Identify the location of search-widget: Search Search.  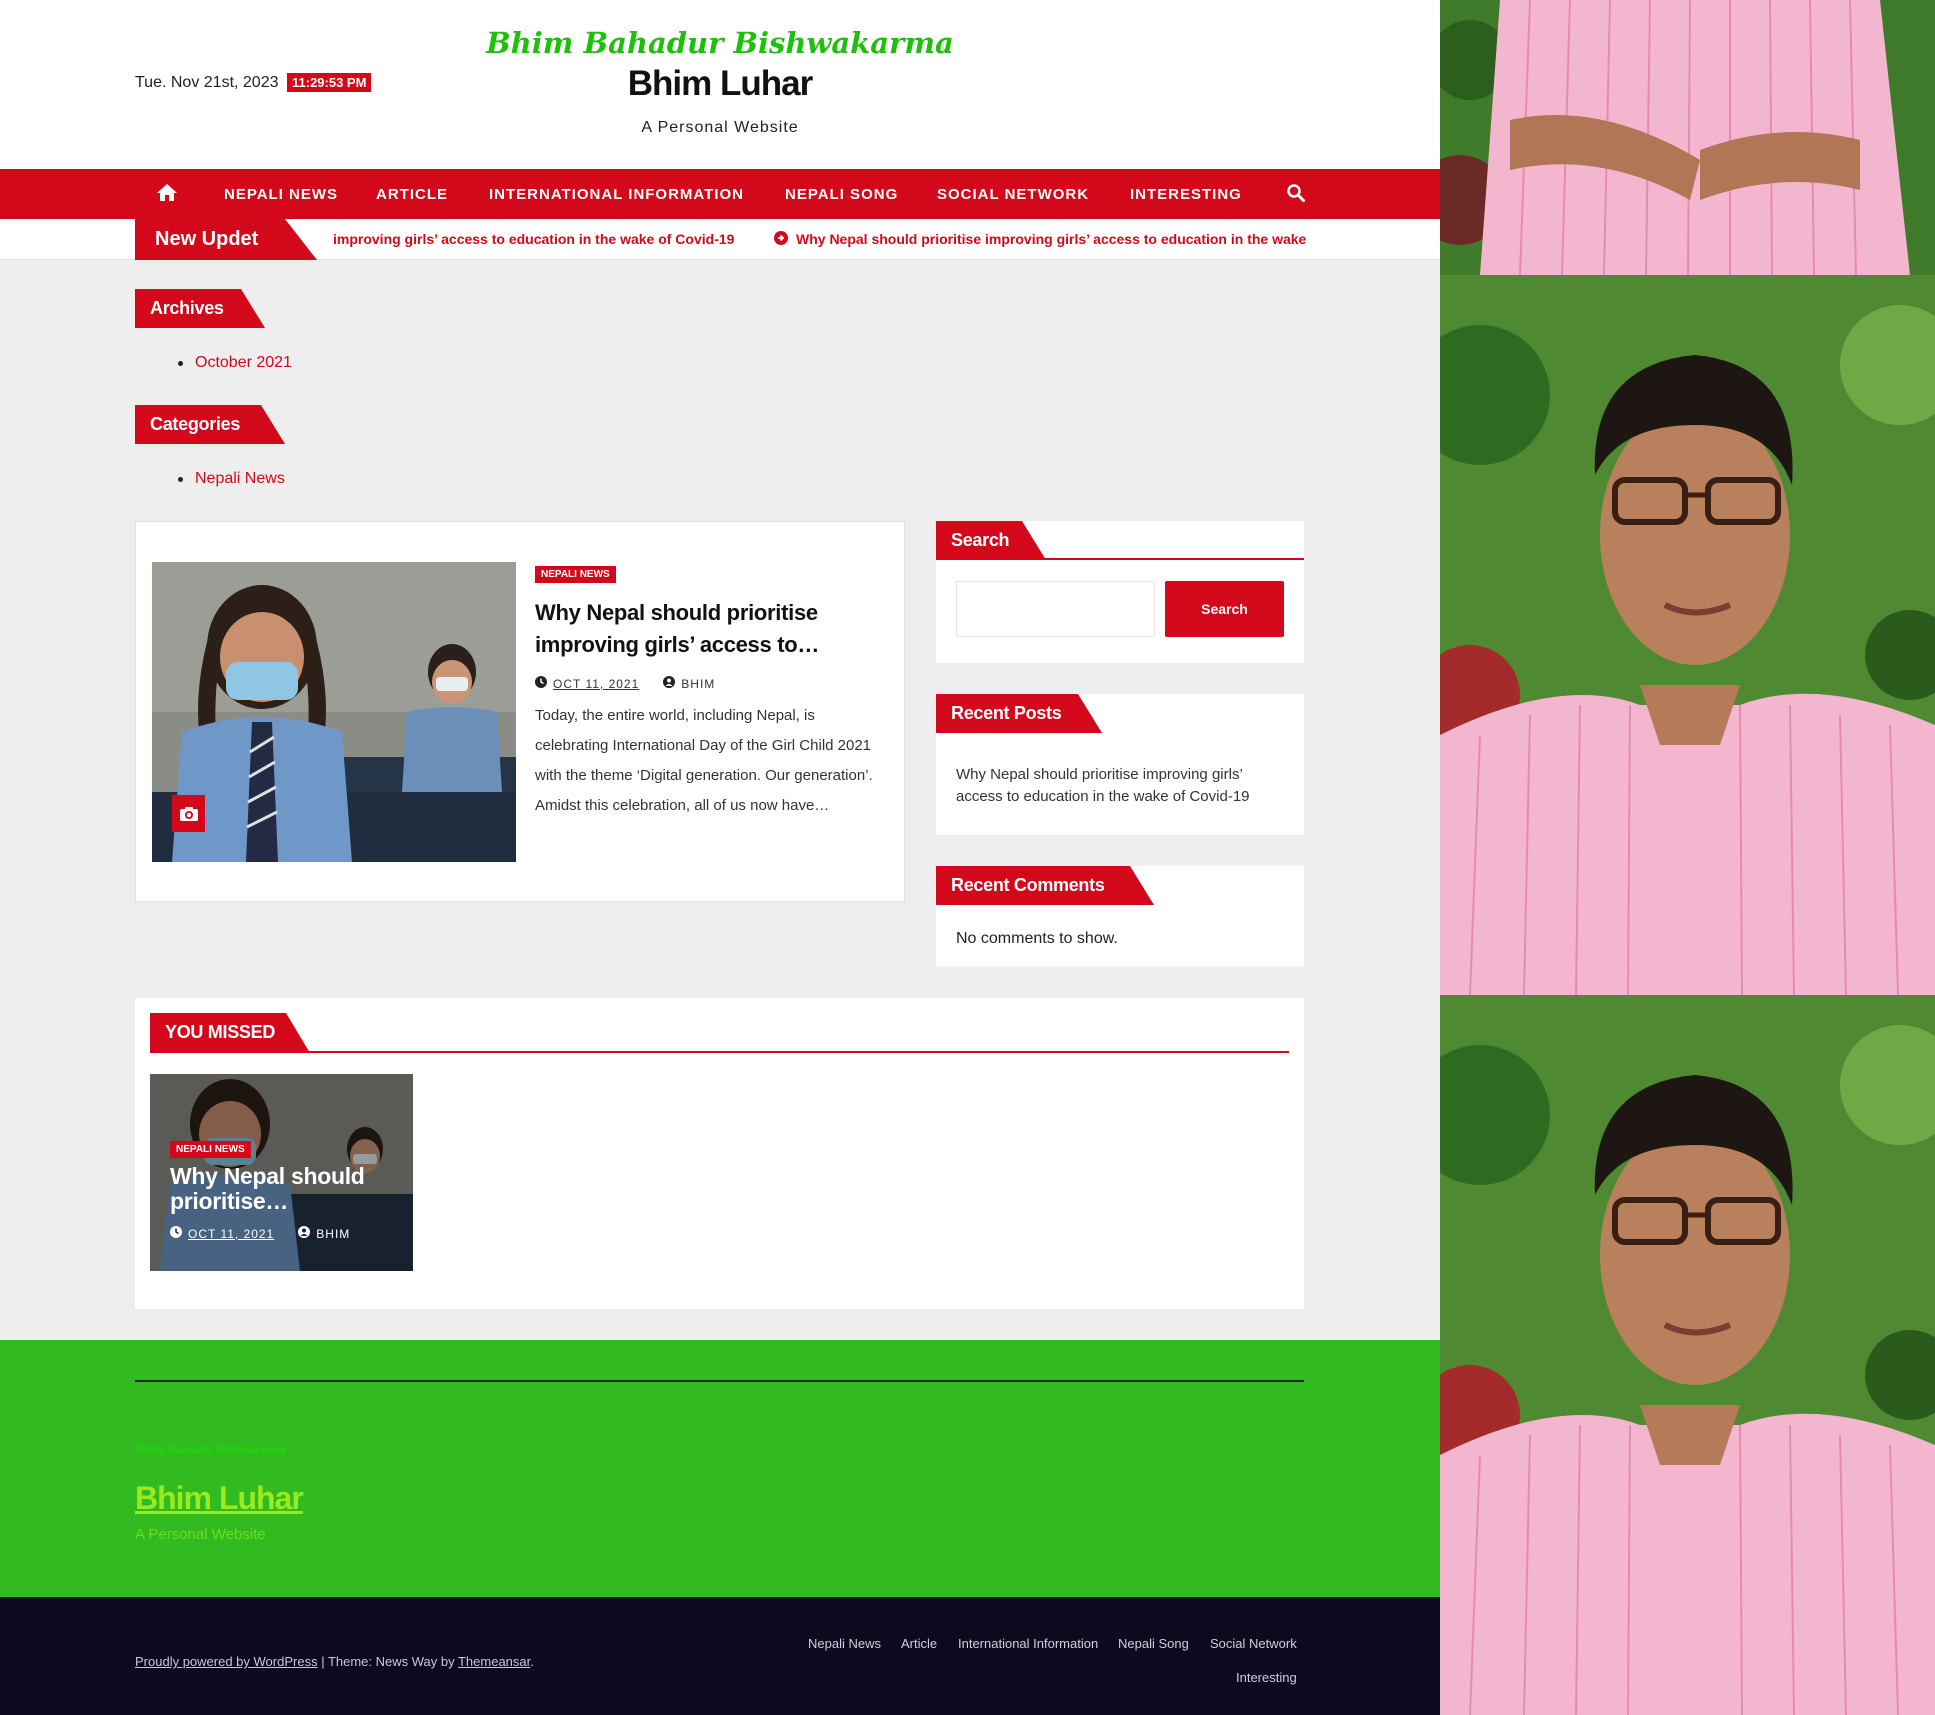
(1120, 592).